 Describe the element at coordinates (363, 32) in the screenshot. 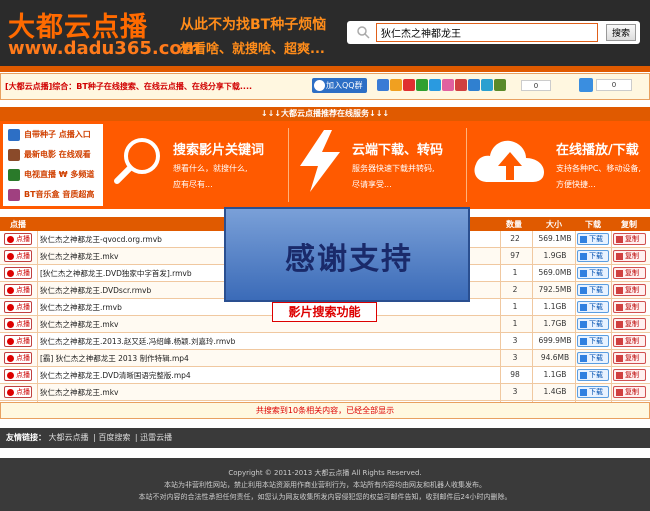

I see `search-icon` at that location.